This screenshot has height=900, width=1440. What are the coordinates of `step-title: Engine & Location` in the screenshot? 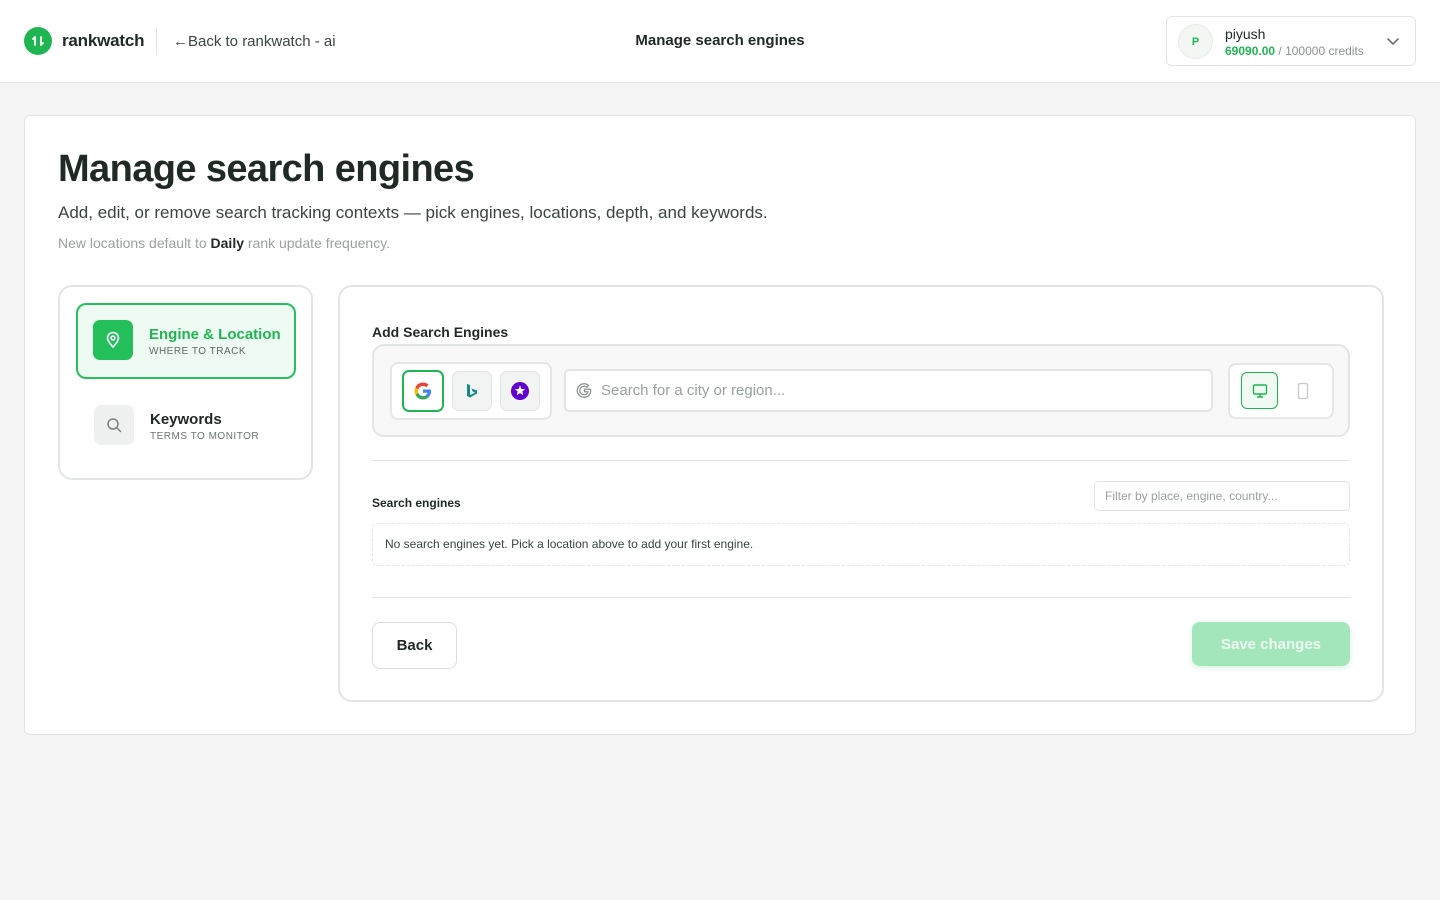 It's located at (215, 334).